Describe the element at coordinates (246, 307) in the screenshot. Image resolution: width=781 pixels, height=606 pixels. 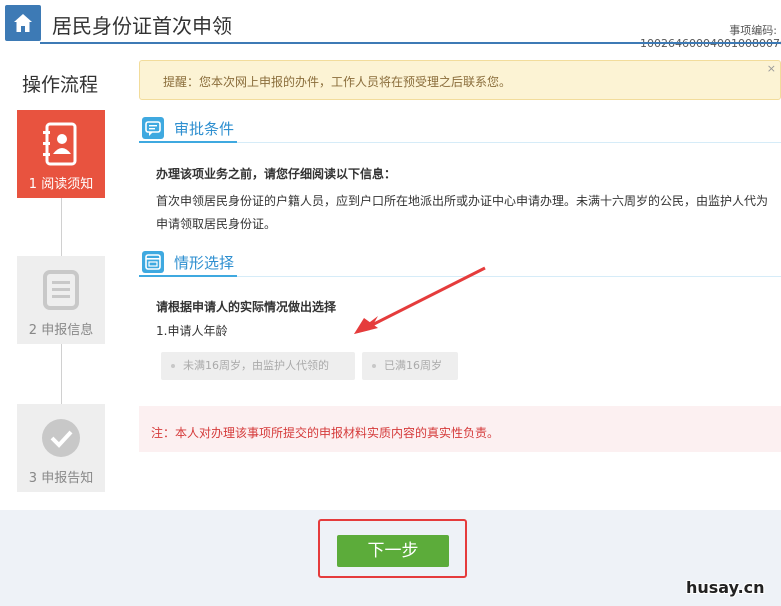
I see `situation-prompt: 请根据申请人的实际情况做出选择` at that location.